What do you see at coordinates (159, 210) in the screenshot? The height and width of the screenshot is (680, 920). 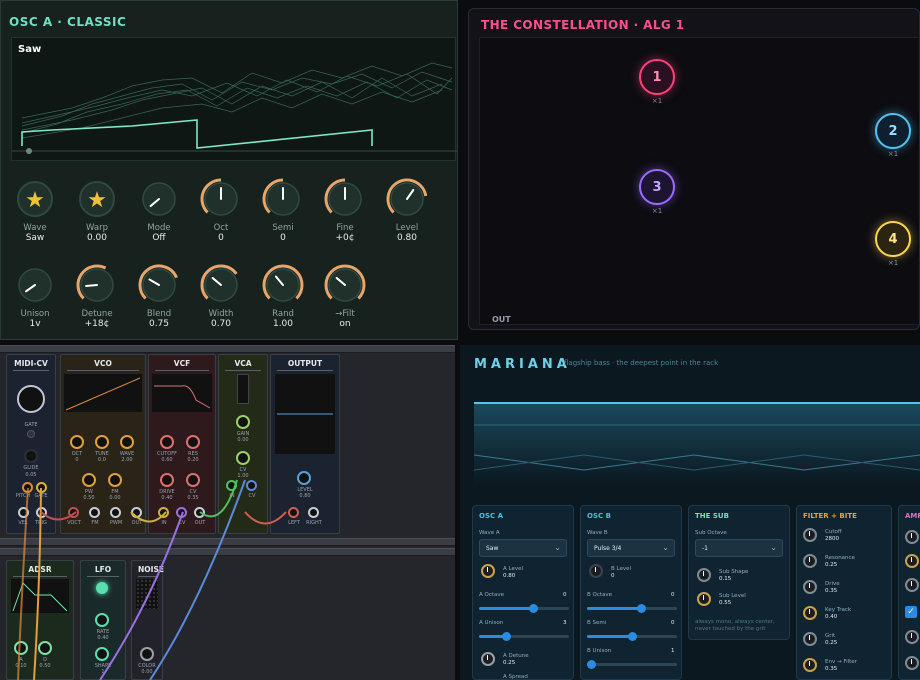 I see `osc-knob-mode: Mode Off` at bounding box center [159, 210].